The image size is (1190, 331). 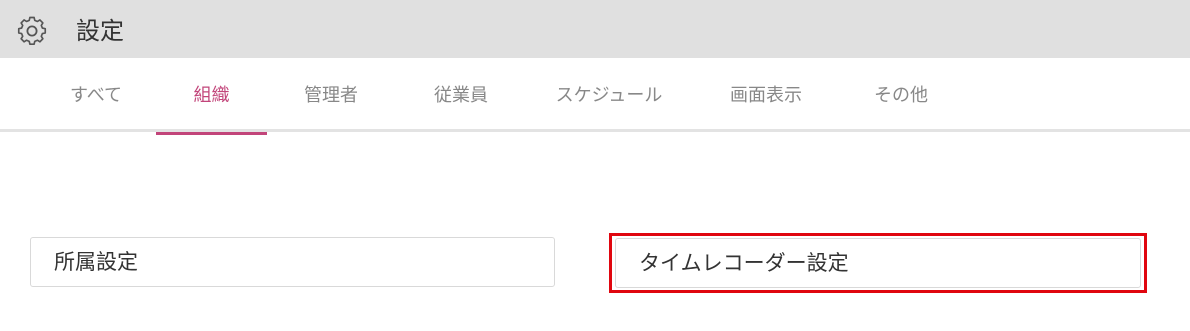 I want to click on card-label: タイムレコーダー設定, so click(x=744, y=263).